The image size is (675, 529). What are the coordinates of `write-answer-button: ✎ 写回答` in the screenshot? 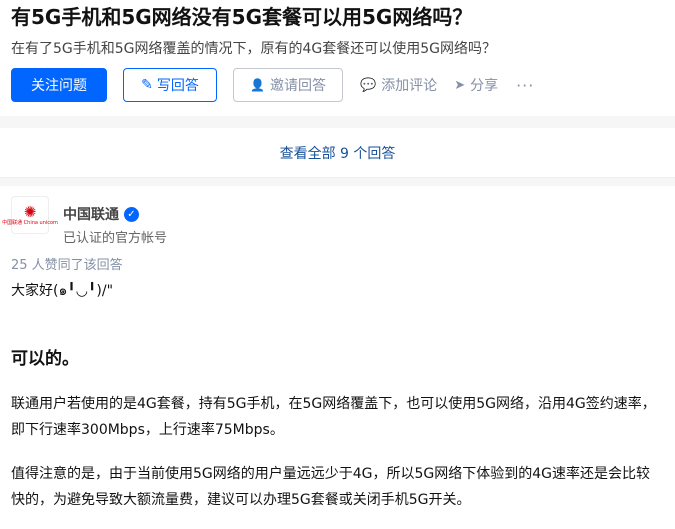 It's located at (170, 85).